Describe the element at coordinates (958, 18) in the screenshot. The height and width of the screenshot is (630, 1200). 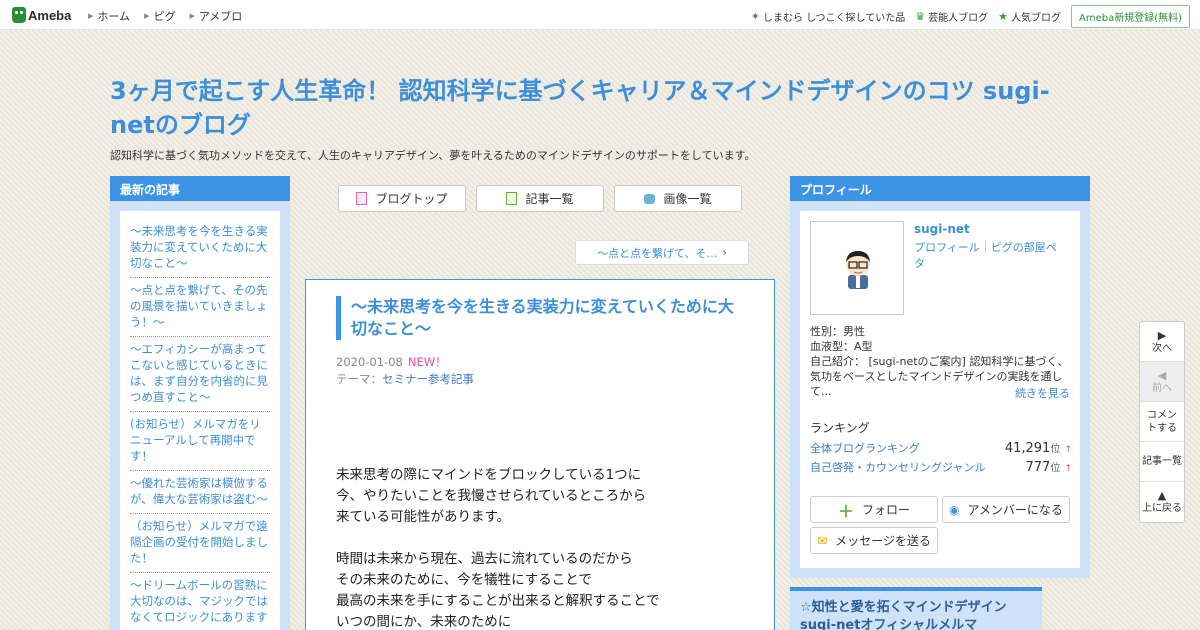
I see `celebrity-label: 芸能人ブログ` at that location.